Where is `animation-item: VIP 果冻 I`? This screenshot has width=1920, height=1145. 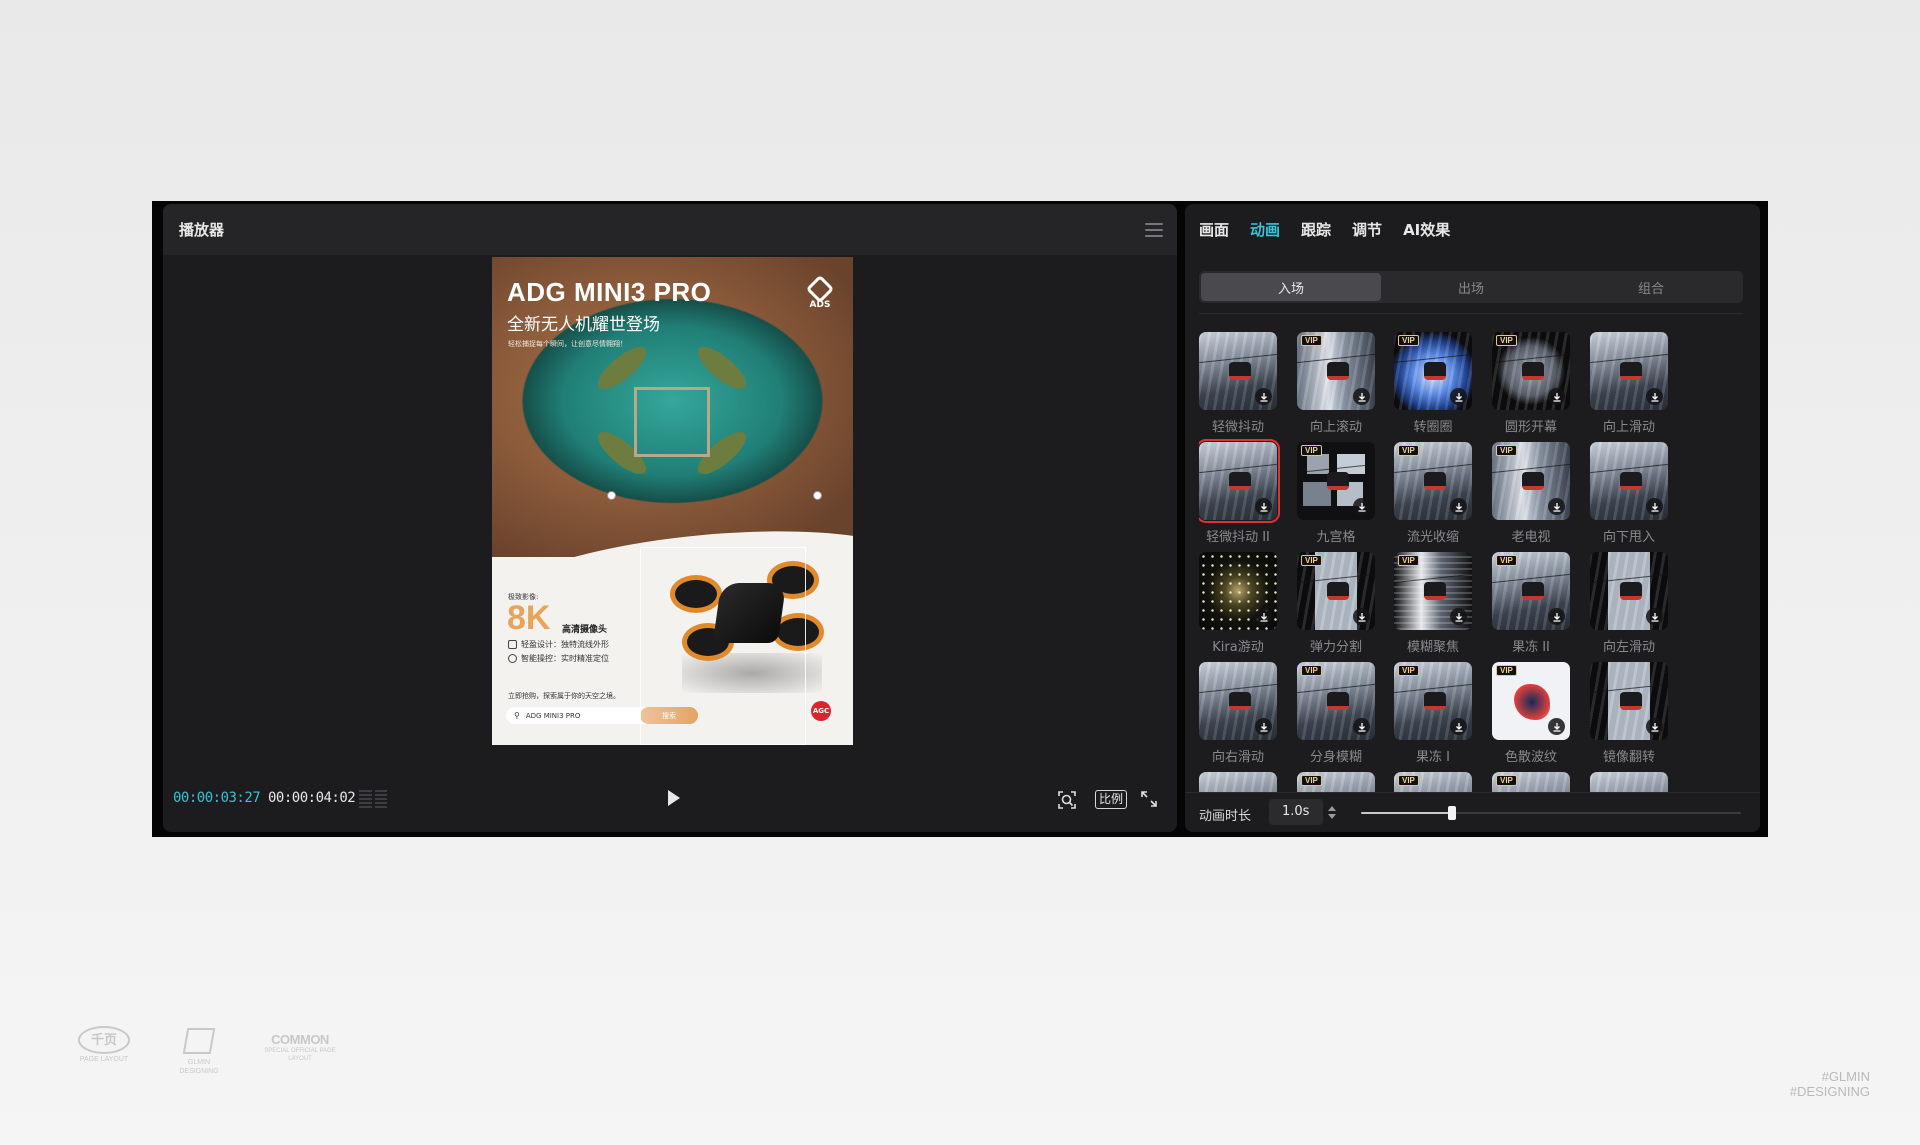
animation-item: VIP 果冻 I is located at coordinates (1433, 713).